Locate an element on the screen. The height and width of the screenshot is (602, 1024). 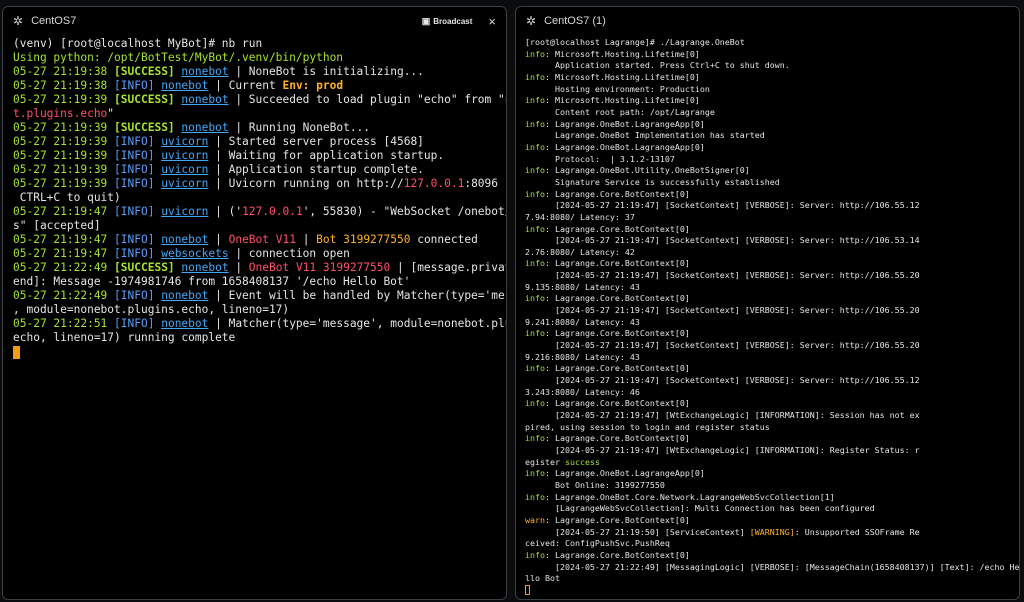
broadcast-button: ▣ Broadcast is located at coordinates (447, 21).